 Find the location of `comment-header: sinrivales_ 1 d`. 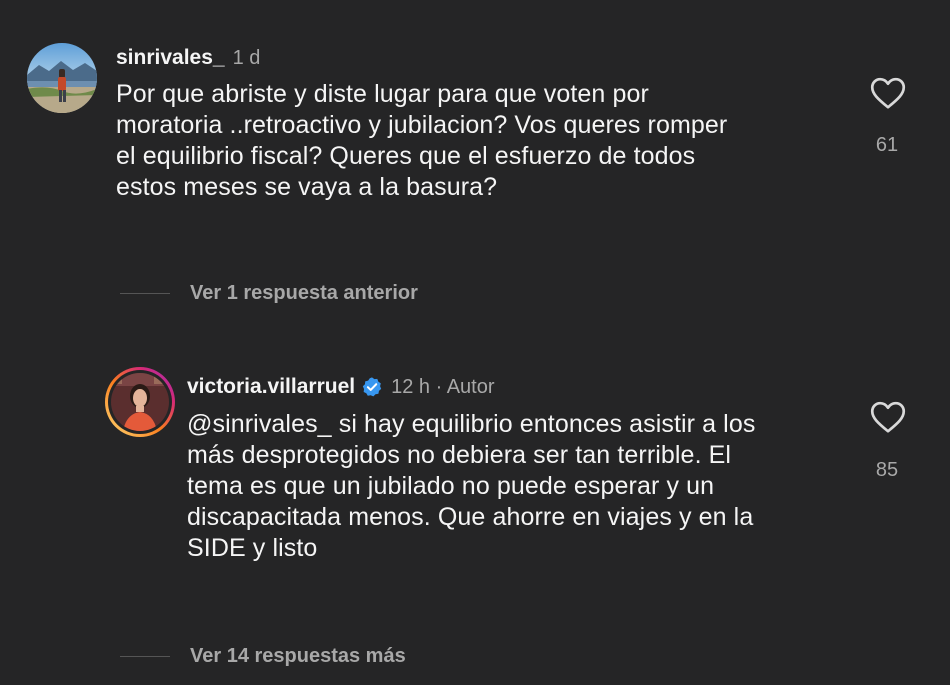

comment-header: sinrivales_ 1 d is located at coordinates (188, 58).